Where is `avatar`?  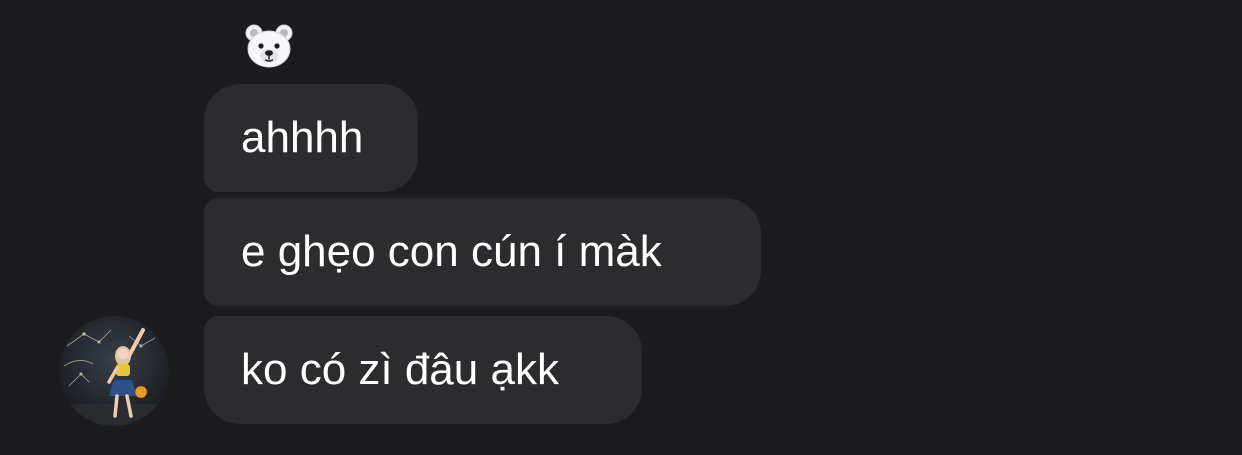 avatar is located at coordinates (114, 371).